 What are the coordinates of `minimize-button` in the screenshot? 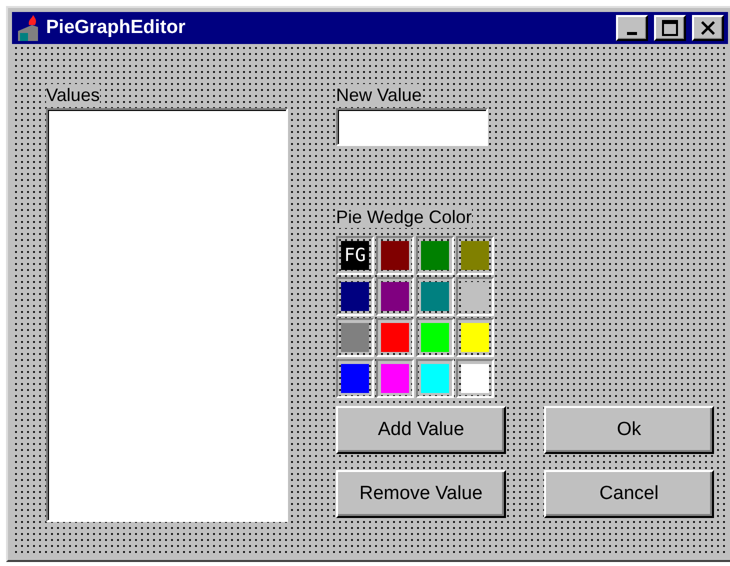 It's located at (632, 28).